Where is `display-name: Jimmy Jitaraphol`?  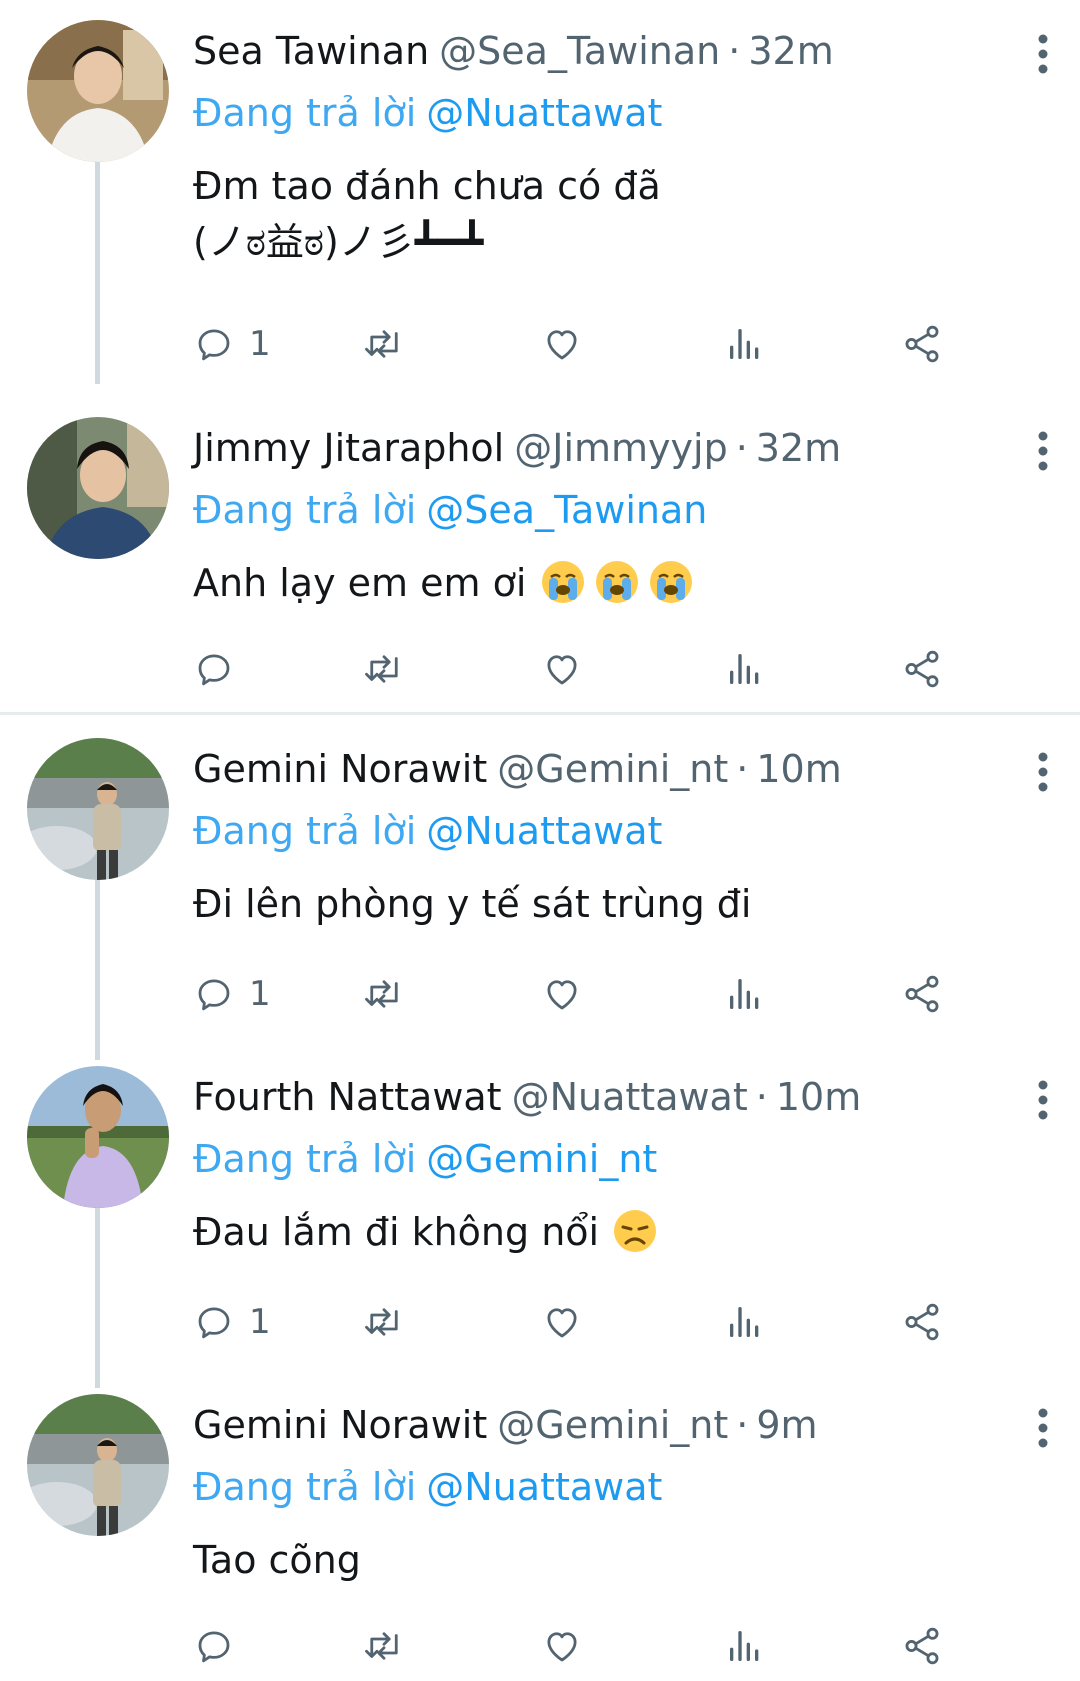
display-name: Jimmy Jitaraphol is located at coordinates (348, 448).